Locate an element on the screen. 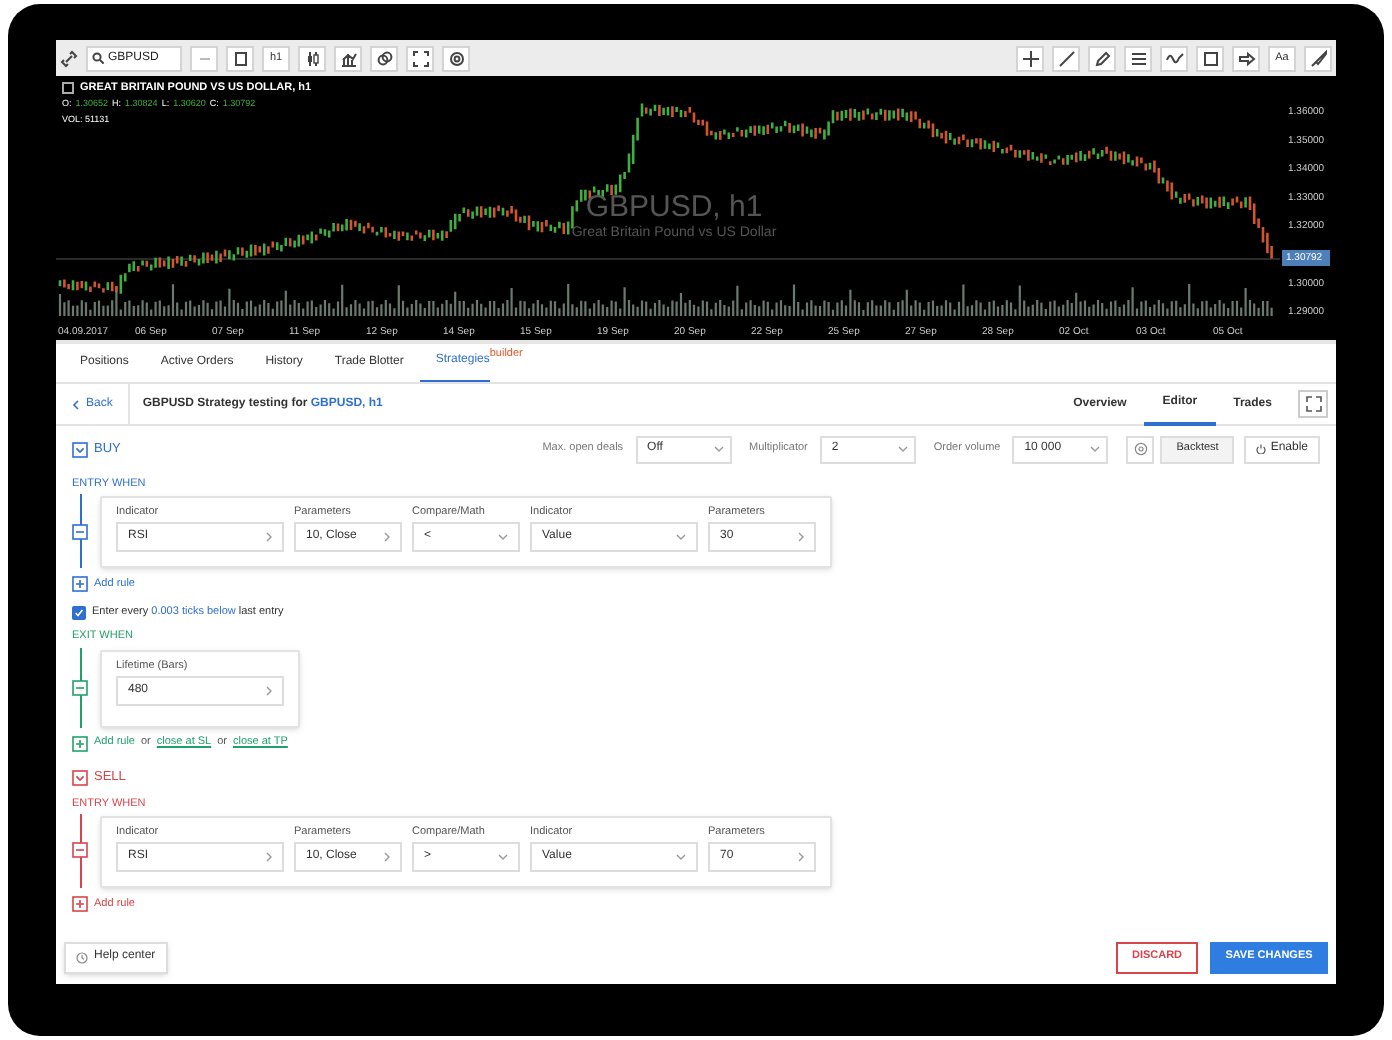  wave-button is located at coordinates (1174, 58).